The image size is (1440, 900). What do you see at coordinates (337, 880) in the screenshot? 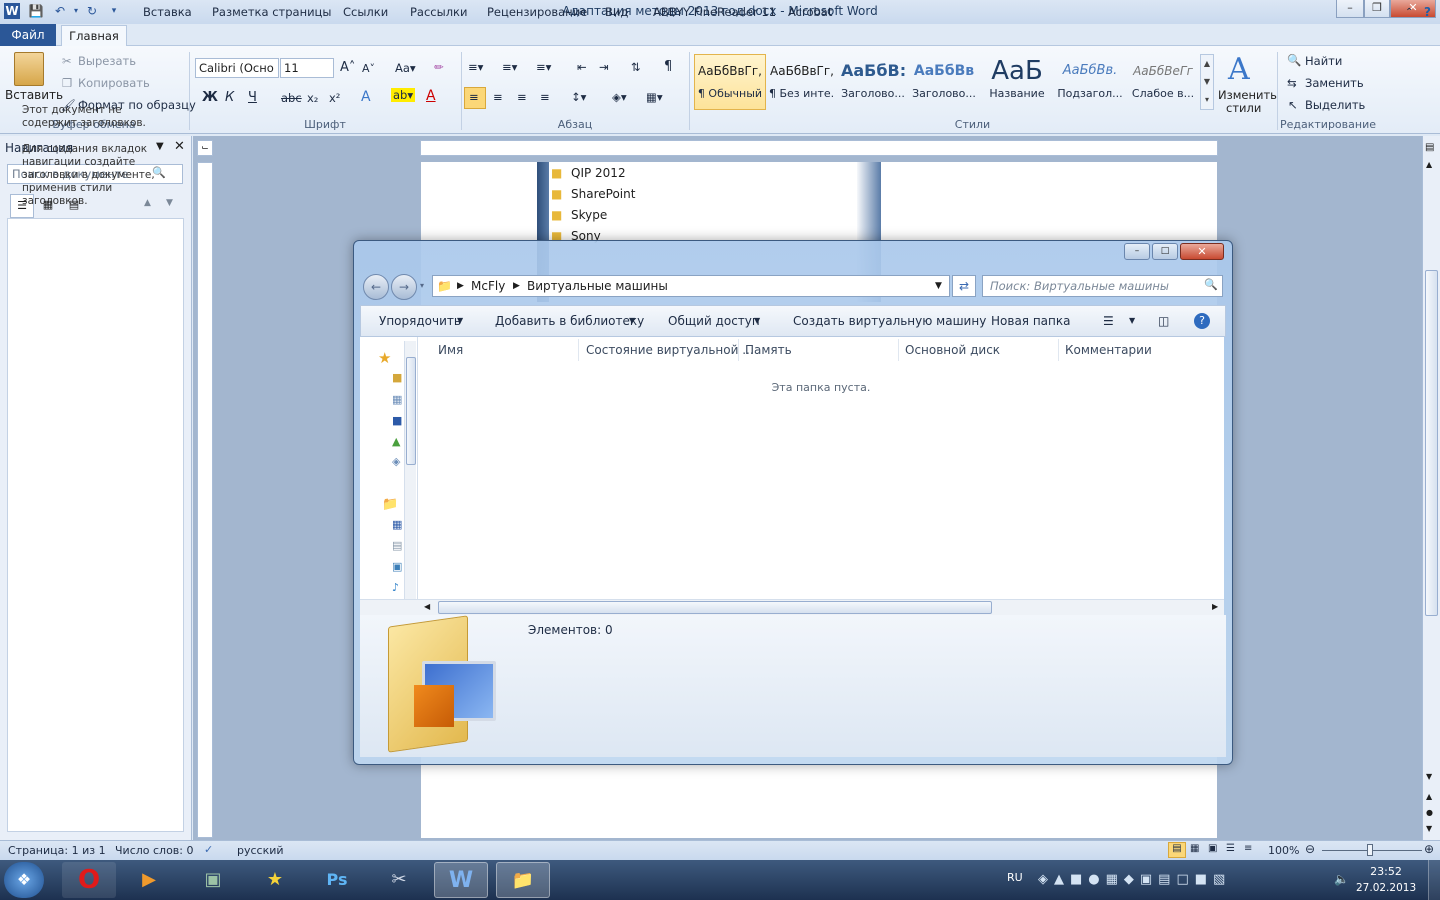
I see `photoshop-icon: Ps` at bounding box center [337, 880].